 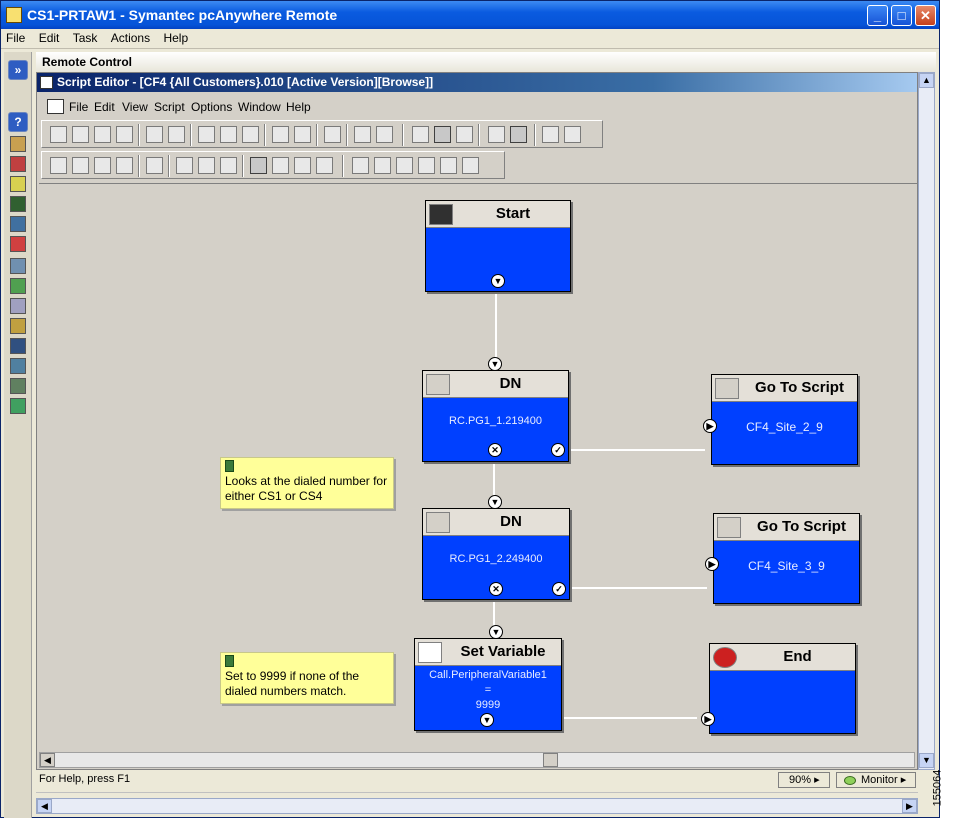 I want to click on align-middle-icon, so click(x=448, y=165).